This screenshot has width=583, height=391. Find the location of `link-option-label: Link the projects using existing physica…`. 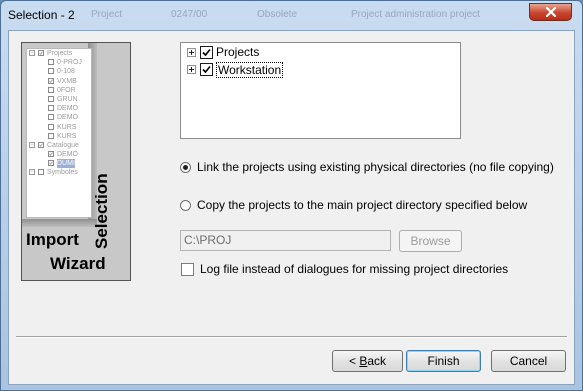

link-option-label: Link the projects using existing physica… is located at coordinates (375, 167).